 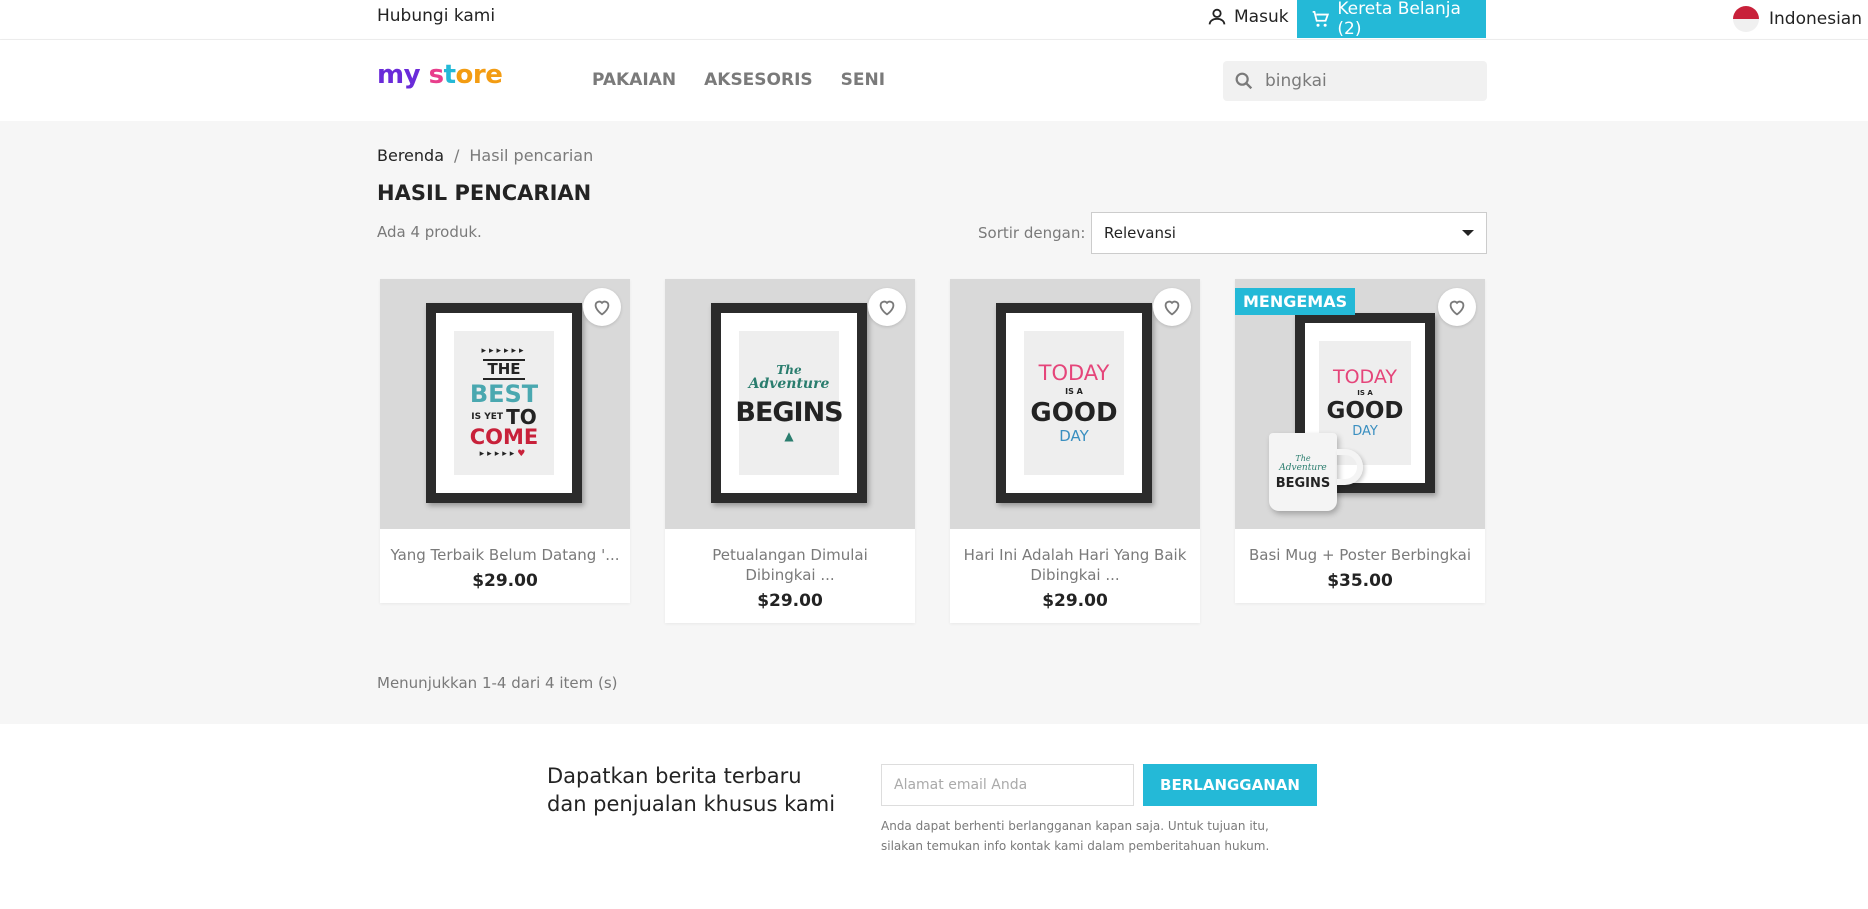 What do you see at coordinates (1261, 17) in the screenshot?
I see `signin-label: Masuk` at bounding box center [1261, 17].